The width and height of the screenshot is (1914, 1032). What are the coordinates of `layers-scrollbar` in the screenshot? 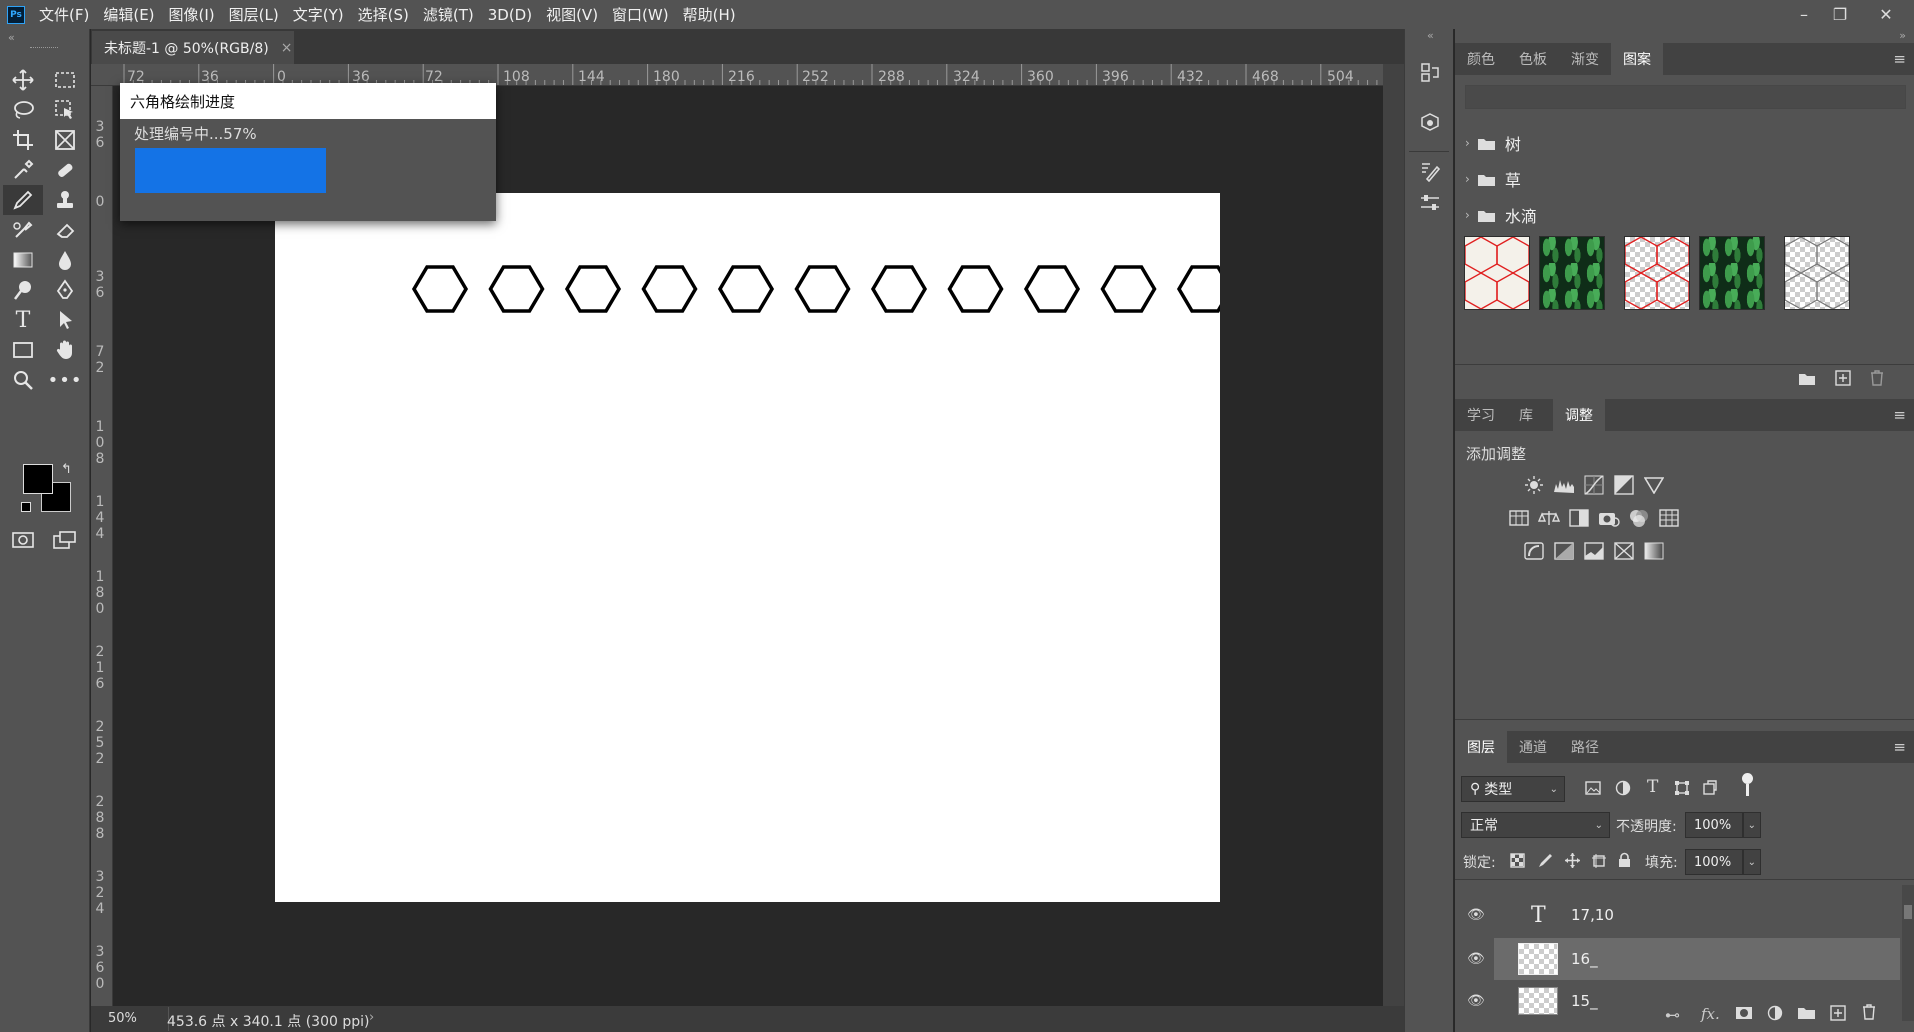 It's located at (1908, 953).